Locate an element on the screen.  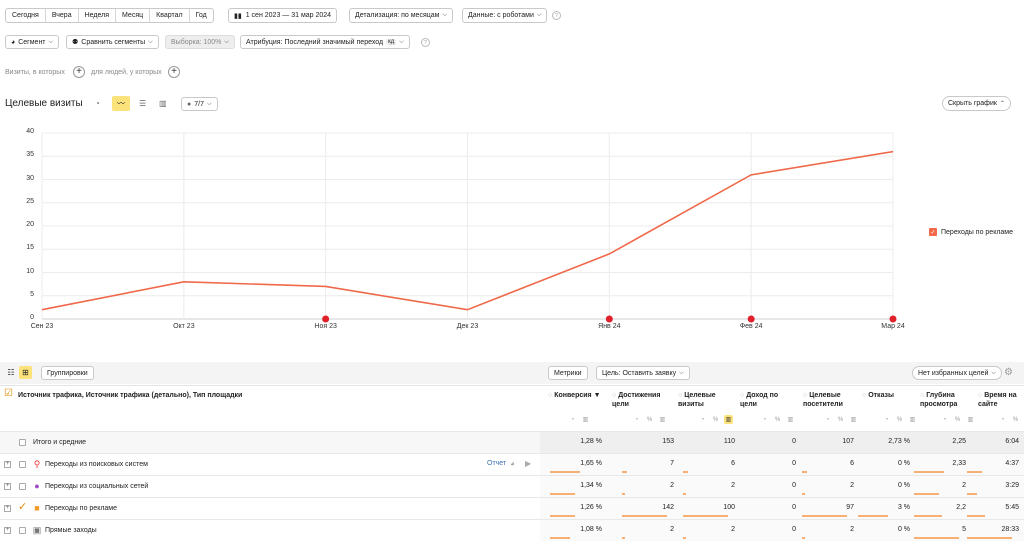
row-label: Итого и средние is located at coordinates (59, 442).